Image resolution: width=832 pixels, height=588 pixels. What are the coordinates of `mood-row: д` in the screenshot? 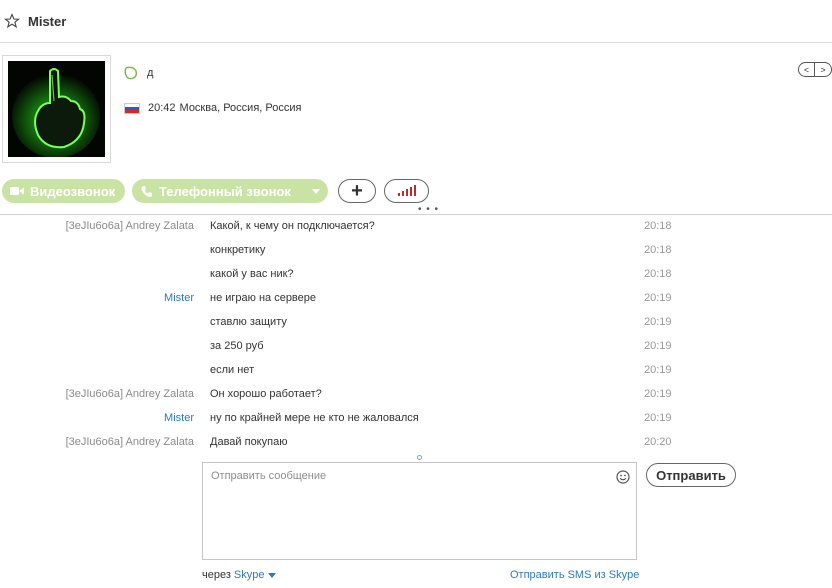 It's located at (138, 73).